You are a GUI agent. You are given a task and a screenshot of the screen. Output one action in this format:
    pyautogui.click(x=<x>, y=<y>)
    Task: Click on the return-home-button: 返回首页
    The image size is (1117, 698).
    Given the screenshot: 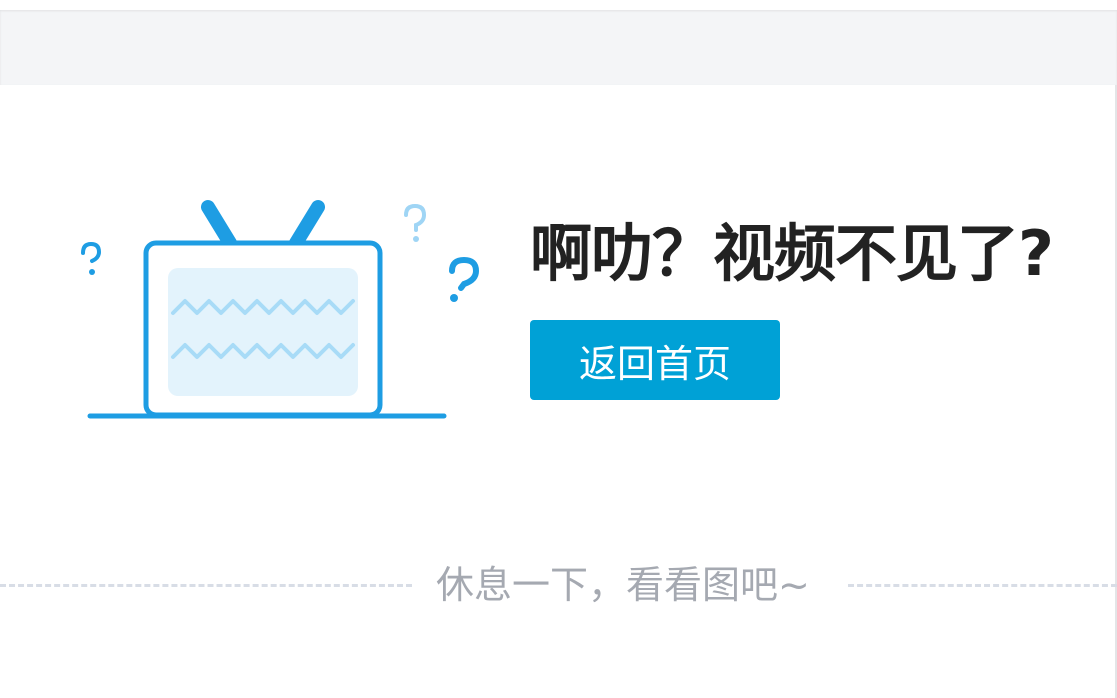 What is the action you would take?
    pyautogui.click(x=655, y=360)
    